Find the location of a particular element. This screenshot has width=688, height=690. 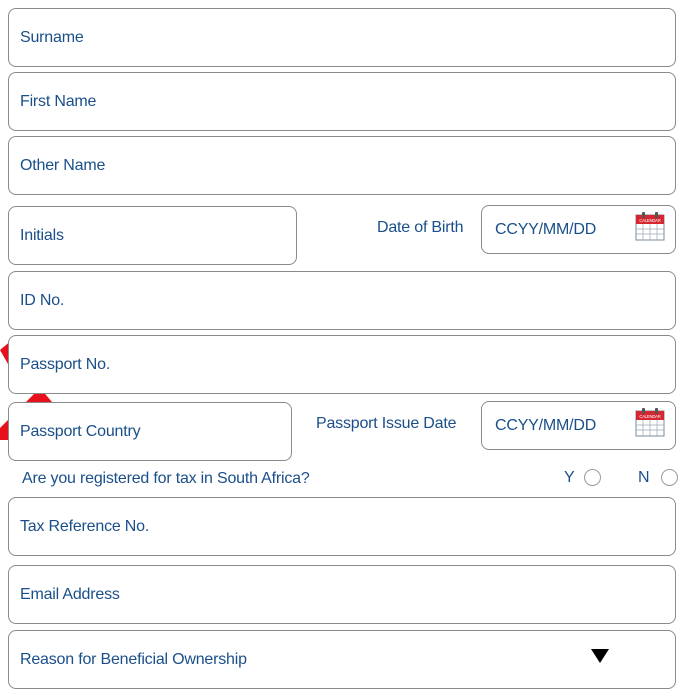

reason-for-beneficial-ownership-select: Reason for Beneficial Ownership is located at coordinates (342, 659).